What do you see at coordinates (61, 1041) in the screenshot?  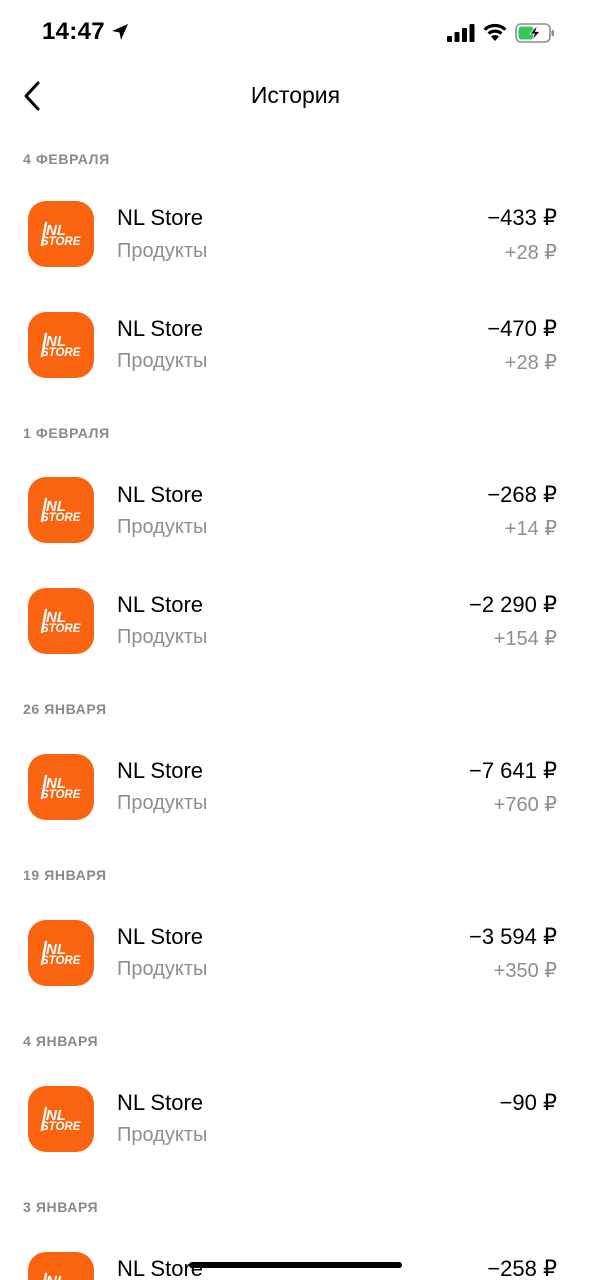 I see `section-header-date: 4 января` at bounding box center [61, 1041].